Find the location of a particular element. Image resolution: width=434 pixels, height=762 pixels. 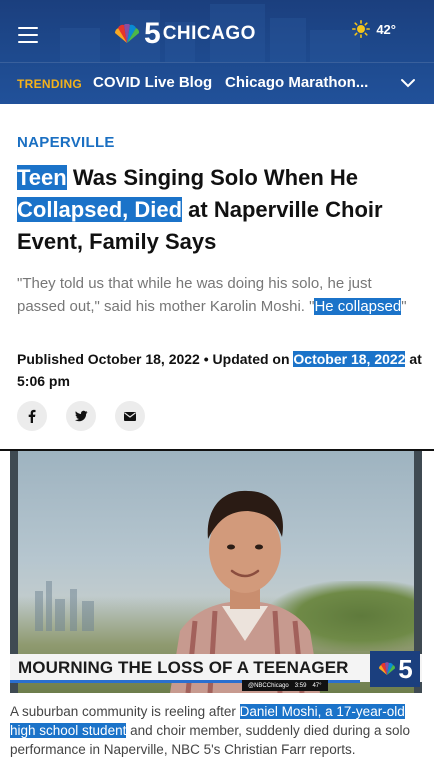

distant-skyline is located at coordinates (64, 606).